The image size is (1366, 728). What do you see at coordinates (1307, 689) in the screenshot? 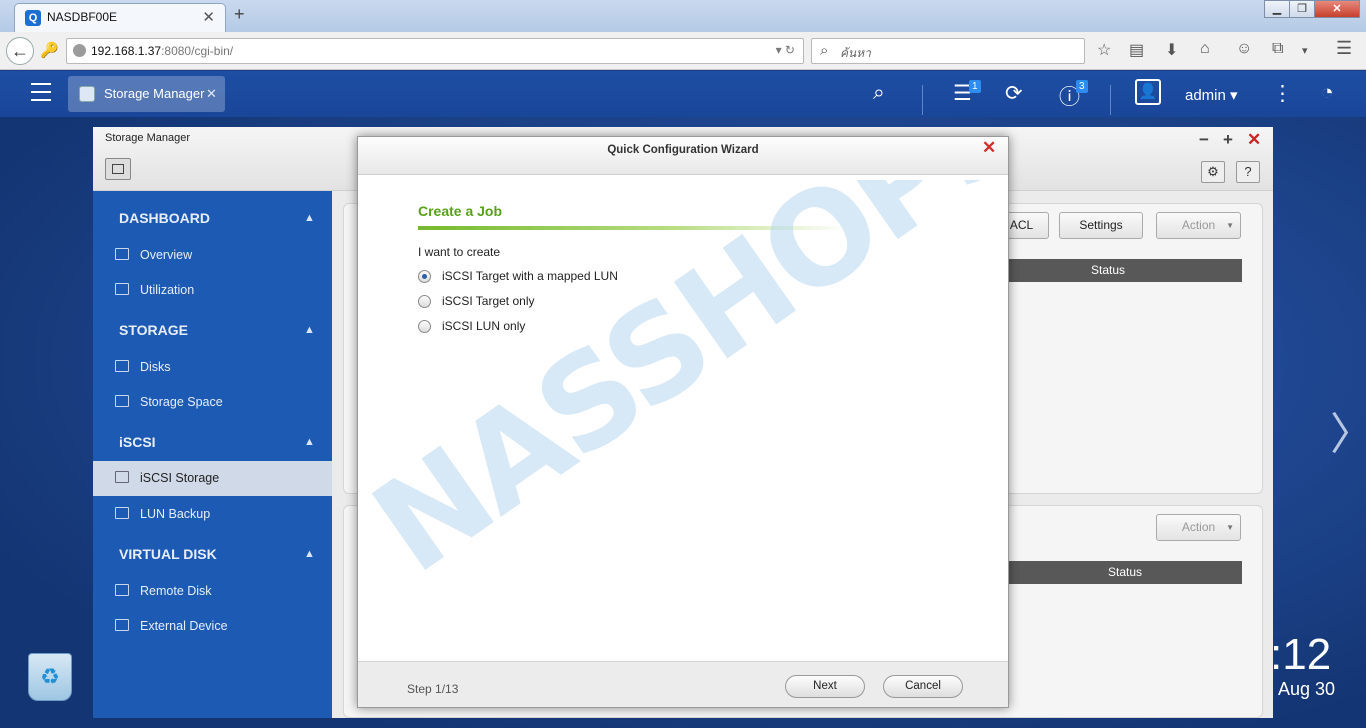
I see `desktop-date: Aug 30` at bounding box center [1307, 689].